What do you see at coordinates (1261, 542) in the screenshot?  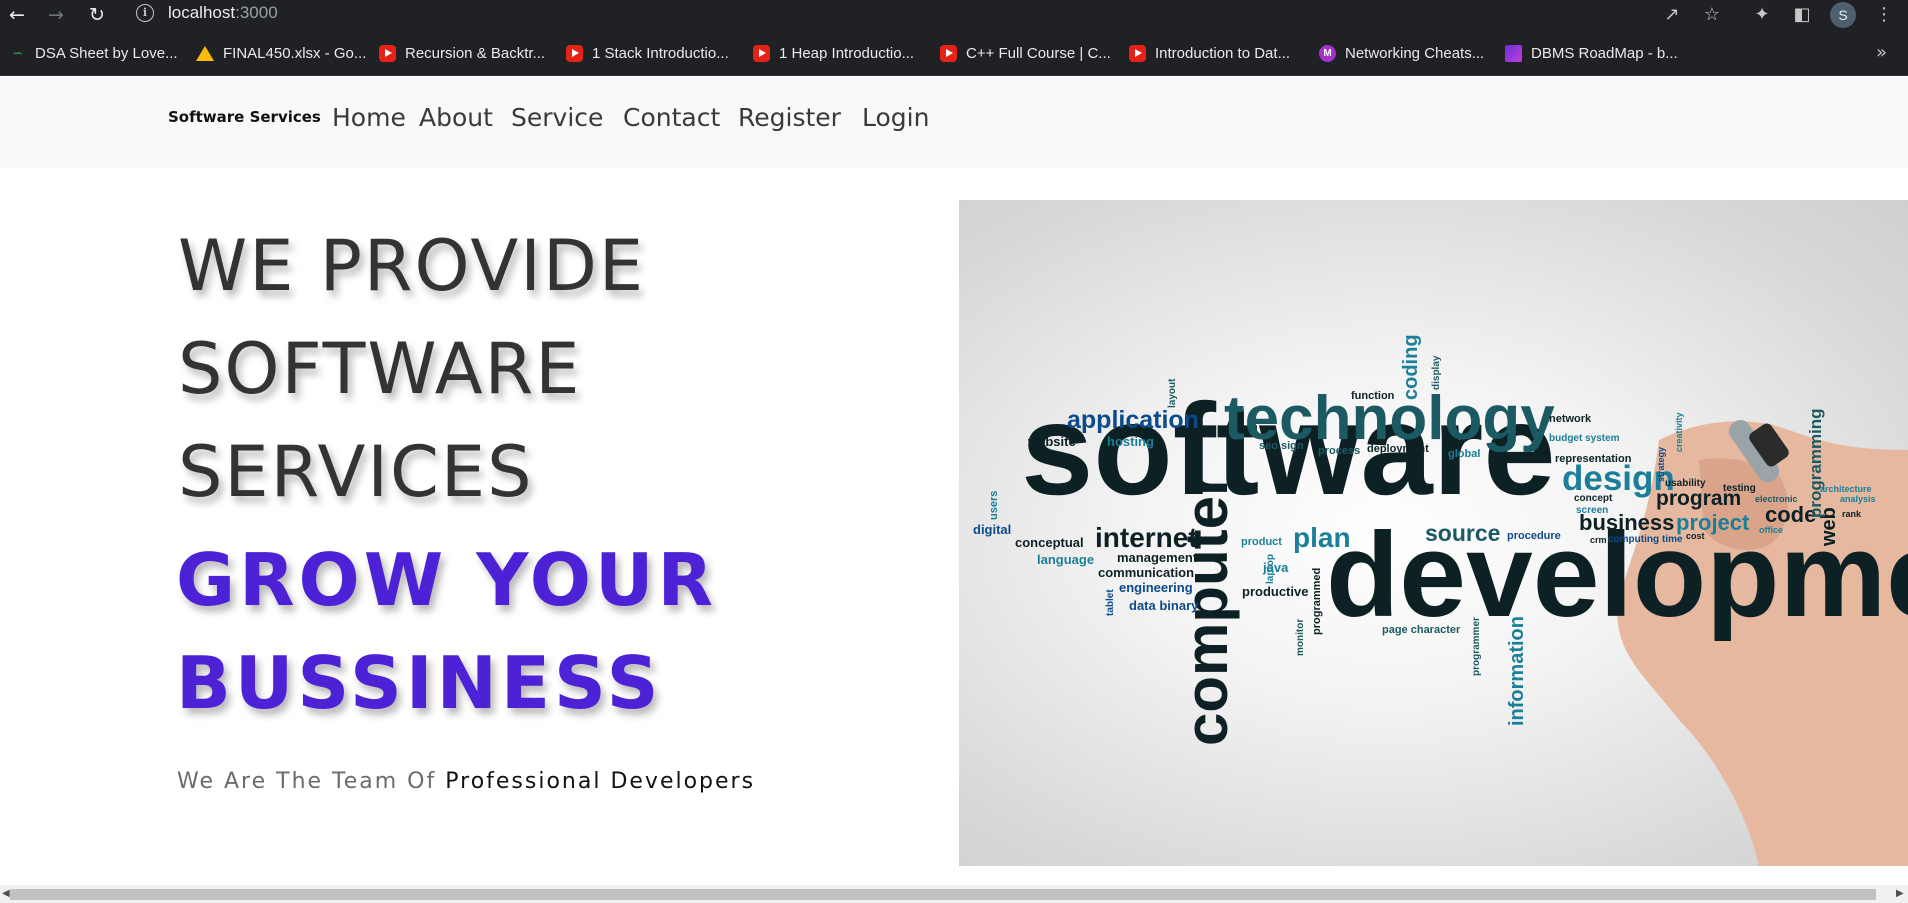 I see `word-product: product` at bounding box center [1261, 542].